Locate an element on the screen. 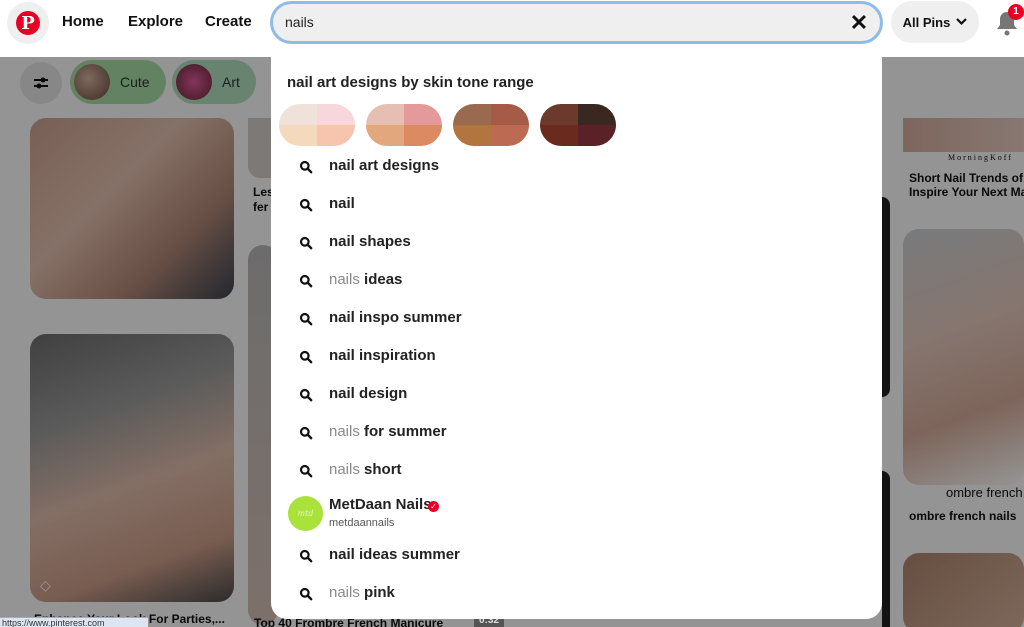  completion: nail inspiration is located at coordinates (382, 355).